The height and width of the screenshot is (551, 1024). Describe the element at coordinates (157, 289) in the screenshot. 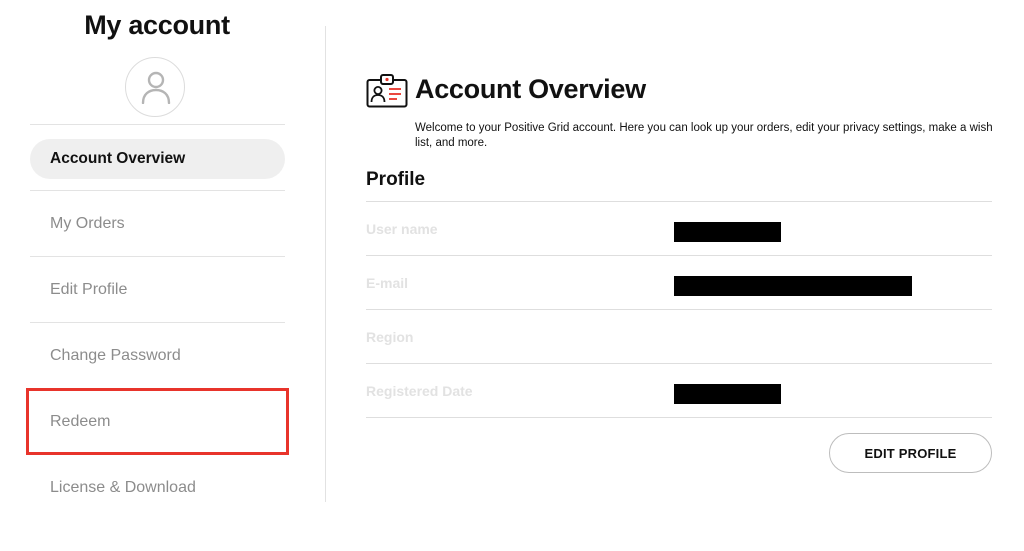

I see `sidebar-item-edit-profile: Edit Profile` at that location.